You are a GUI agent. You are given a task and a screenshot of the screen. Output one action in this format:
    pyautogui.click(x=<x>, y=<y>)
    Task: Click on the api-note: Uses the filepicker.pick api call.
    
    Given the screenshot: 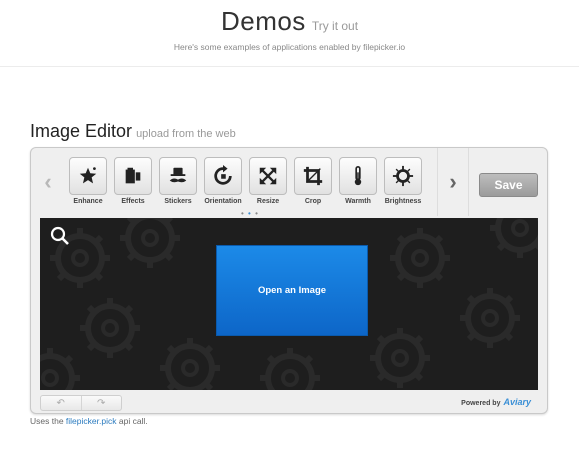 What is the action you would take?
    pyautogui.click(x=89, y=421)
    